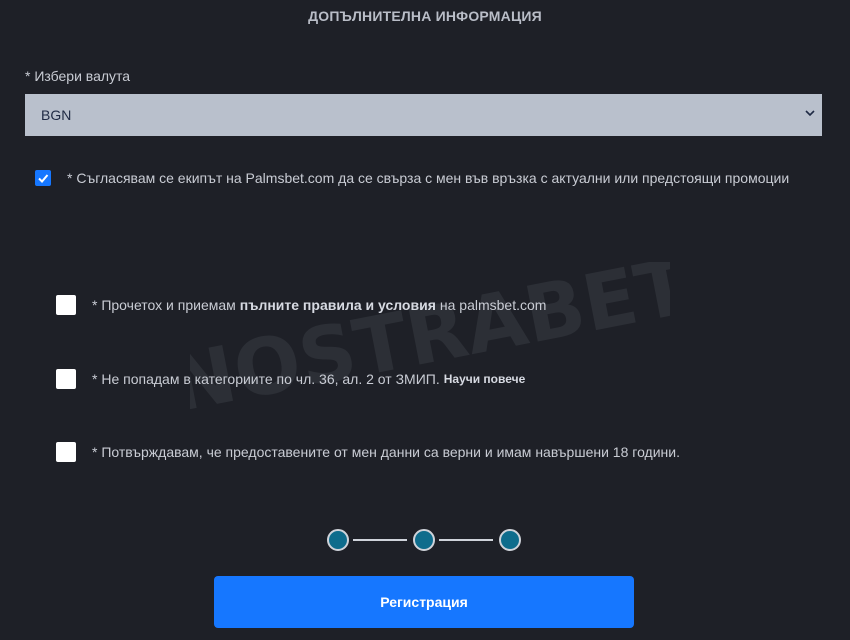 The height and width of the screenshot is (640, 850). I want to click on currency-label: * Избери валута, so click(78, 76).